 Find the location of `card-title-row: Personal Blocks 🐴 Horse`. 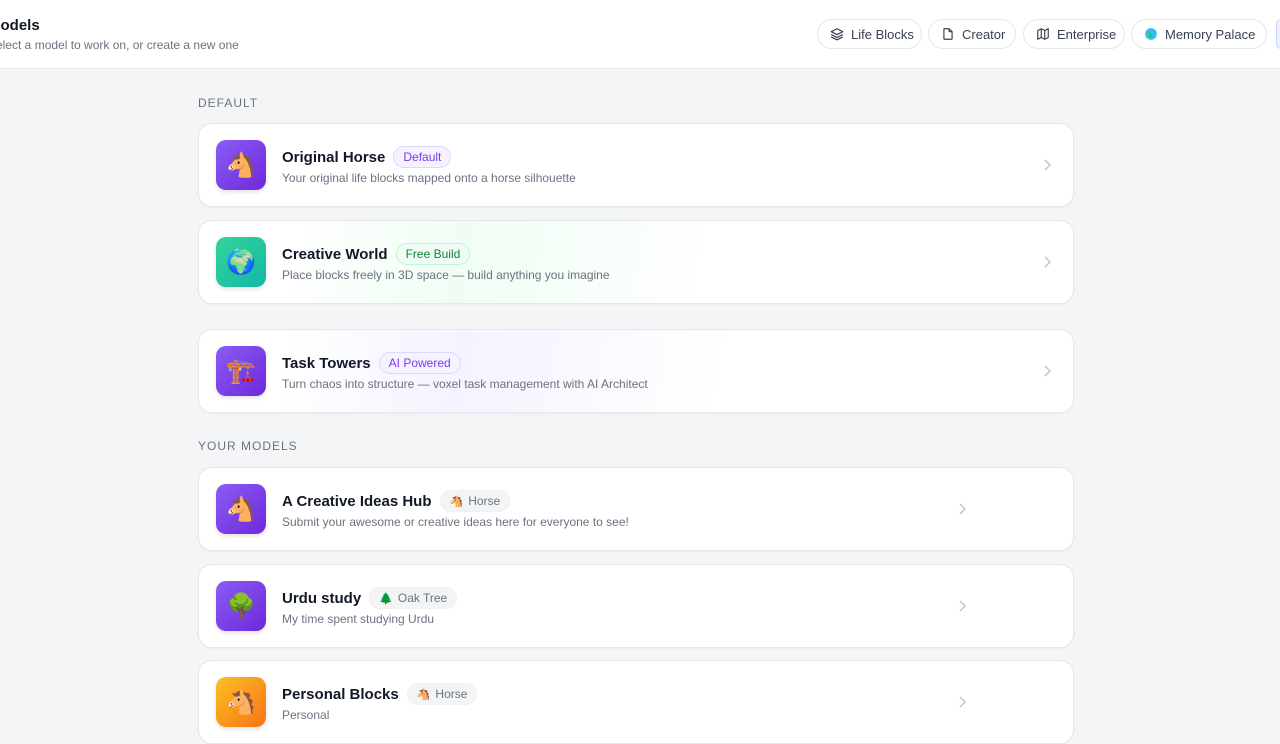

card-title-row: Personal Blocks 🐴 Horse is located at coordinates (380, 694).